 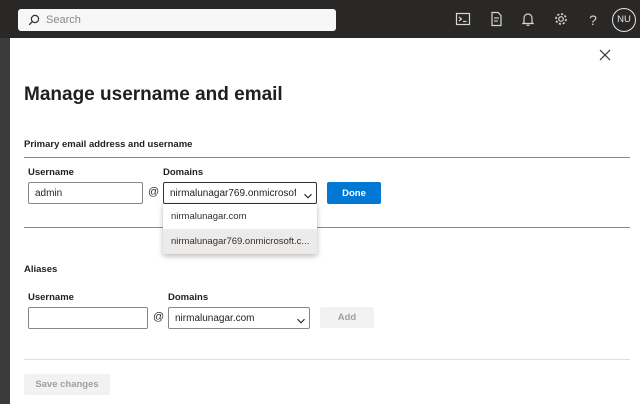 I want to click on close-icon, so click(x=606, y=55).